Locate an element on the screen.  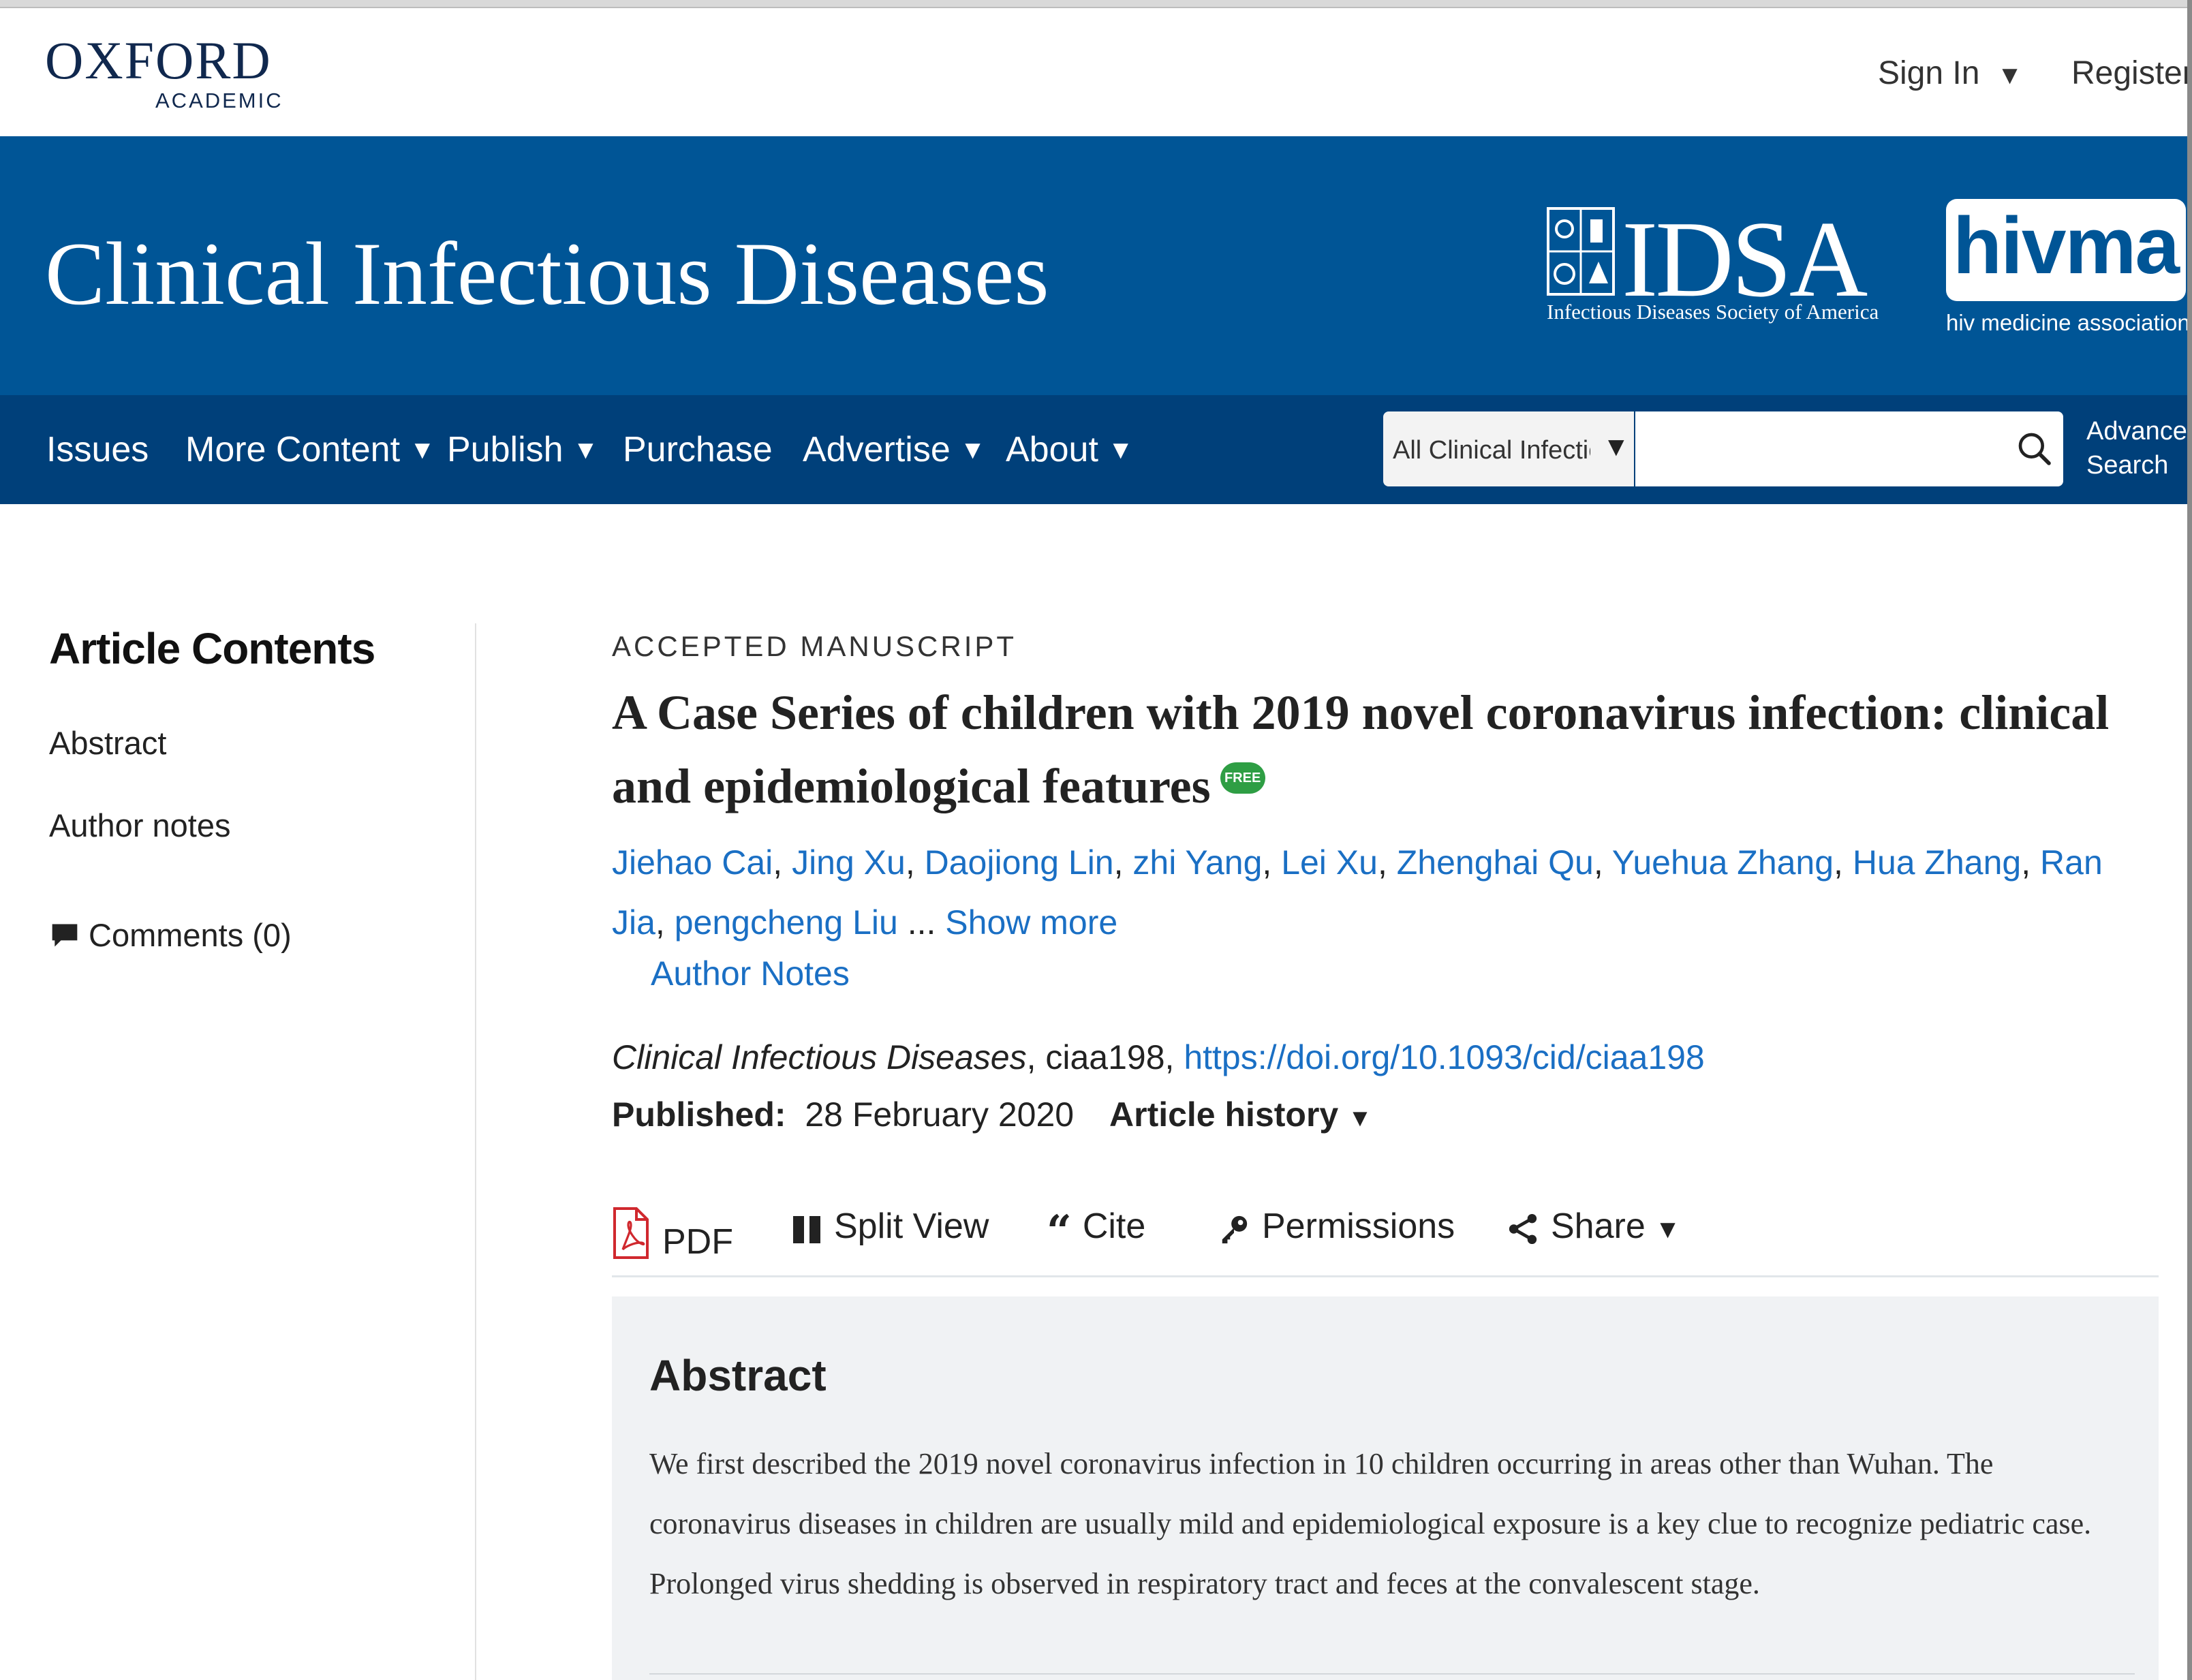
author-link: zhi Yang is located at coordinates (1197, 862).